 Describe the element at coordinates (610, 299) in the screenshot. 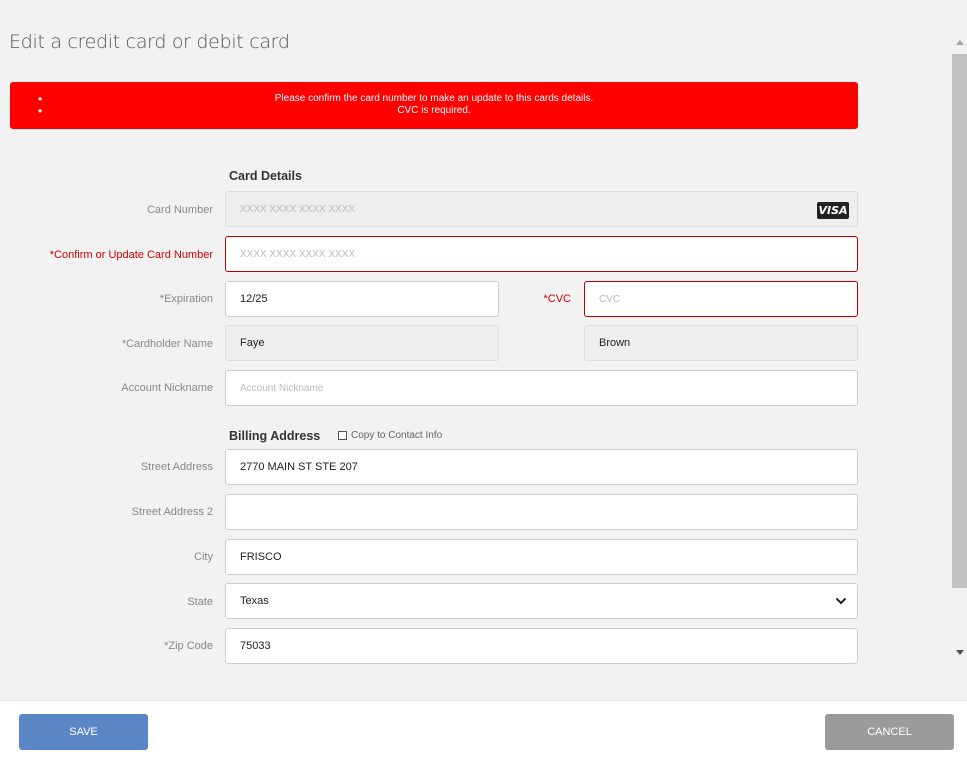

I see `cvc-placeholder: CVC` at that location.